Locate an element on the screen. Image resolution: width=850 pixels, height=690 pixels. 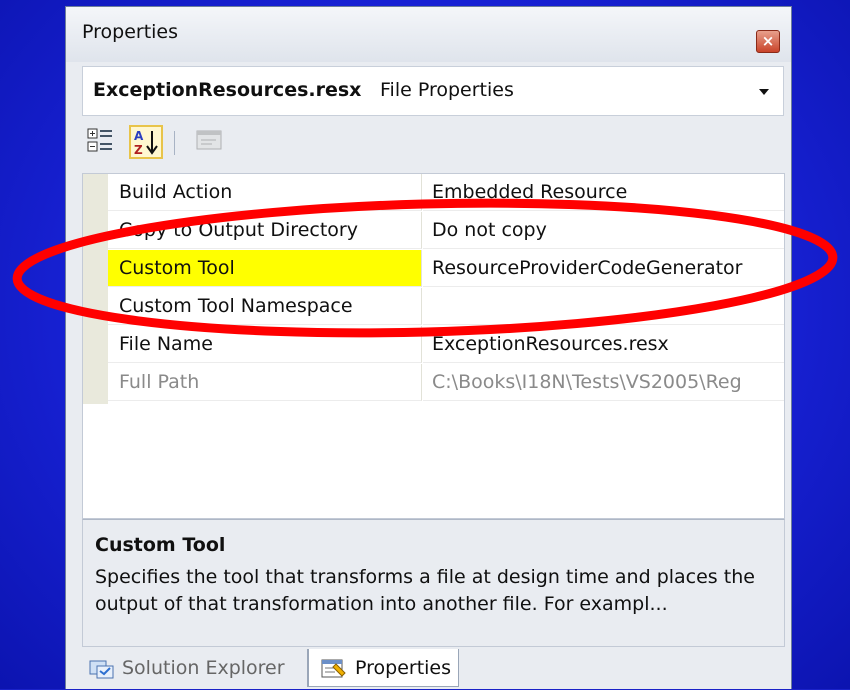
tab-label: Solution Explorer is located at coordinates (203, 668).